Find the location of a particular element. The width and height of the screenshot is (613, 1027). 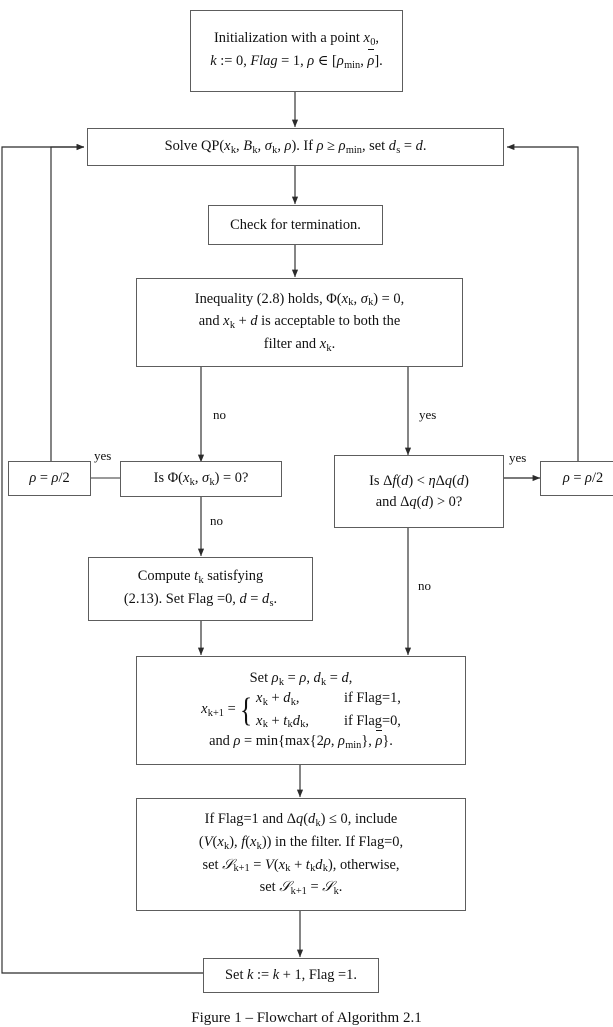

node-is-phi-zero: Is Φ(xk, σk) = 0? is located at coordinates (201, 479).